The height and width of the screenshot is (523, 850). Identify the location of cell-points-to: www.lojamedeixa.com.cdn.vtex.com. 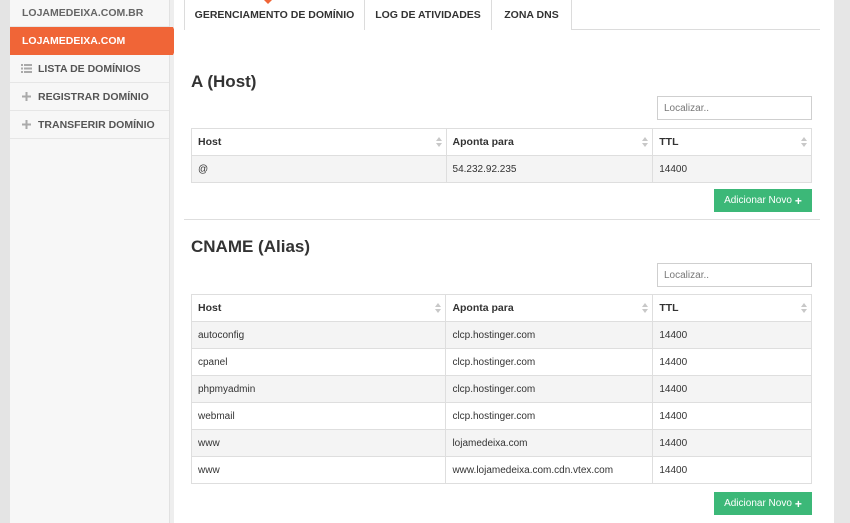
(549, 470).